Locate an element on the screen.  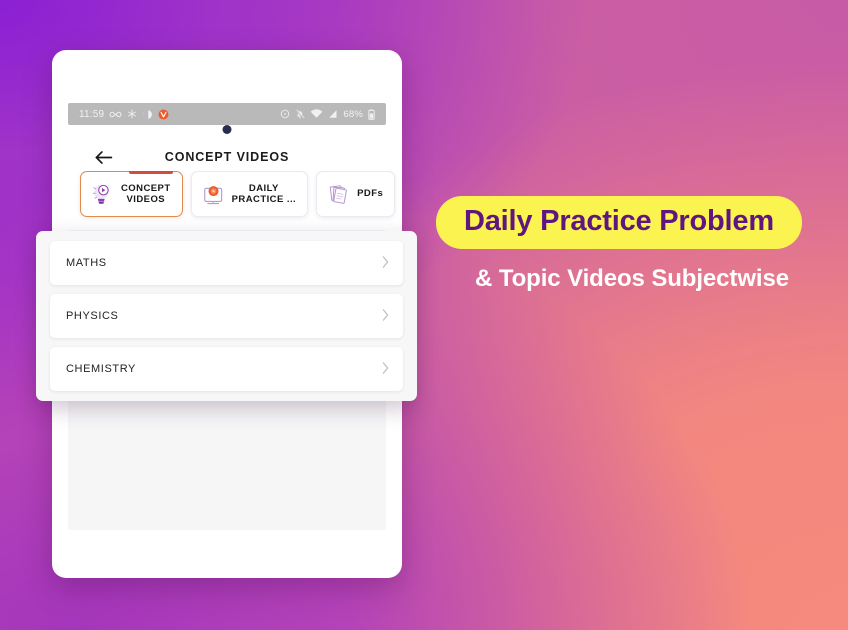
subject-row-chemistry: CHEMISTRY is located at coordinates (226, 369).